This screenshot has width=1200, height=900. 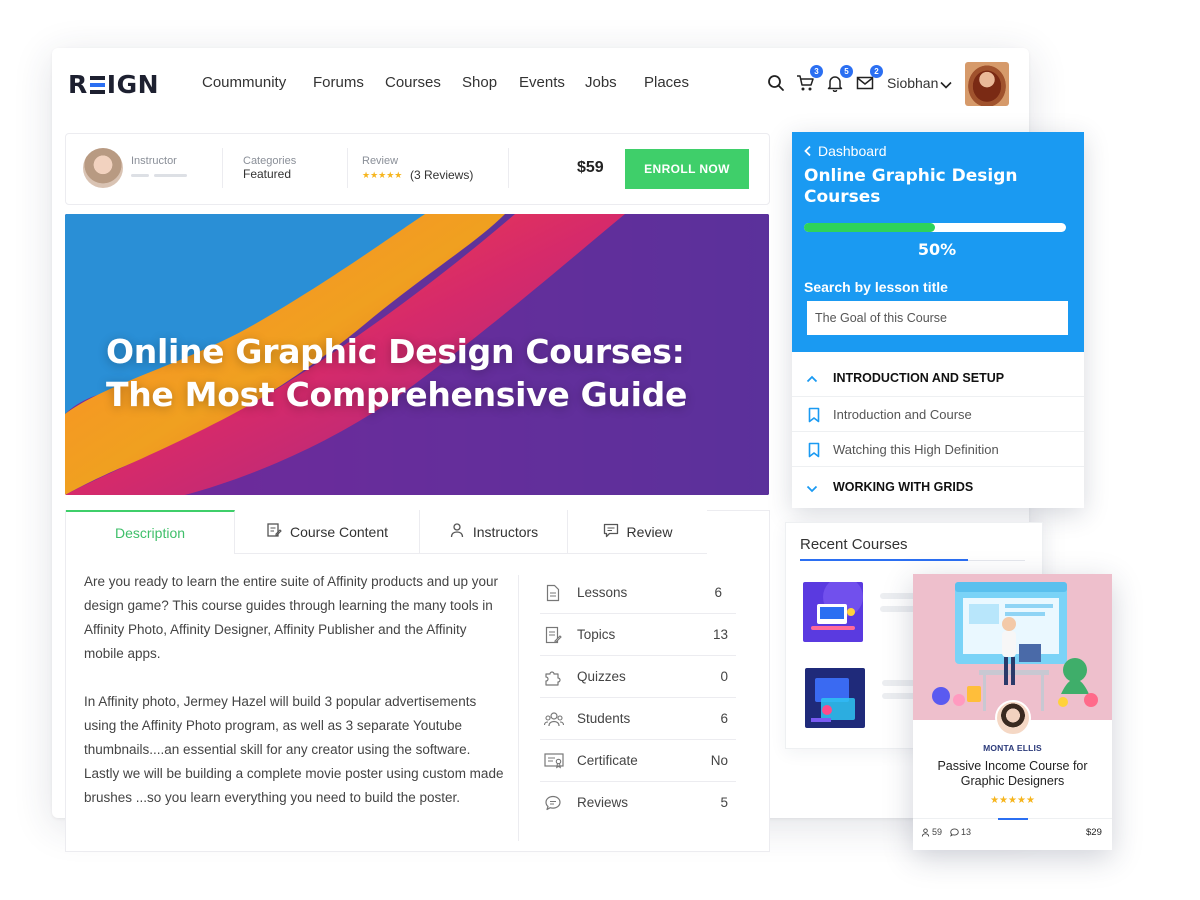 What do you see at coordinates (638, 803) in the screenshot?
I see `stat-row-reviews: Reviews 5` at bounding box center [638, 803].